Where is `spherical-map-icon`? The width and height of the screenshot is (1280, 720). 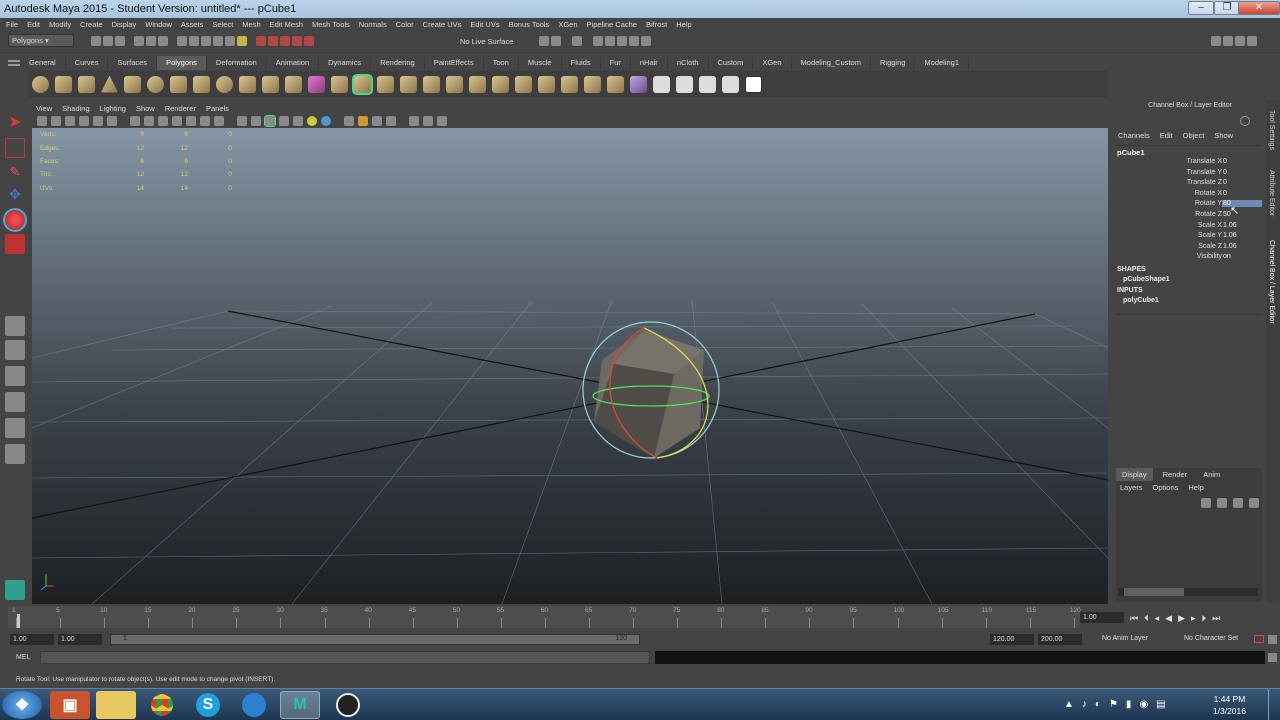 spherical-map-icon is located at coordinates (707, 84).